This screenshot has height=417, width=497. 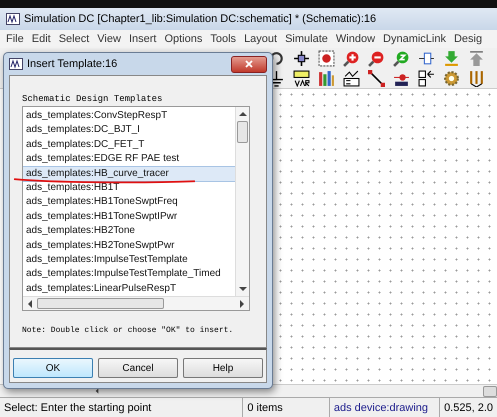 What do you see at coordinates (451, 78) in the screenshot?
I see `gear-icon` at bounding box center [451, 78].